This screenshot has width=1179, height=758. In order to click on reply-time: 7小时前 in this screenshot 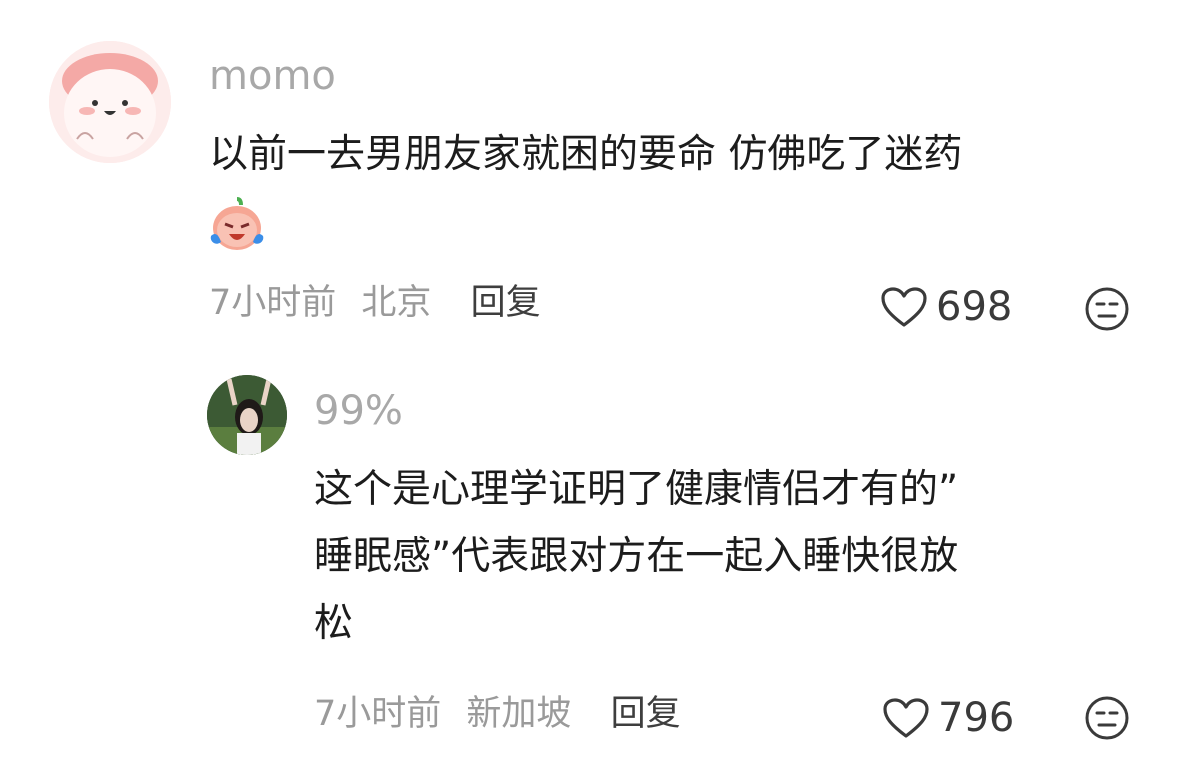, I will do `click(378, 714)`.